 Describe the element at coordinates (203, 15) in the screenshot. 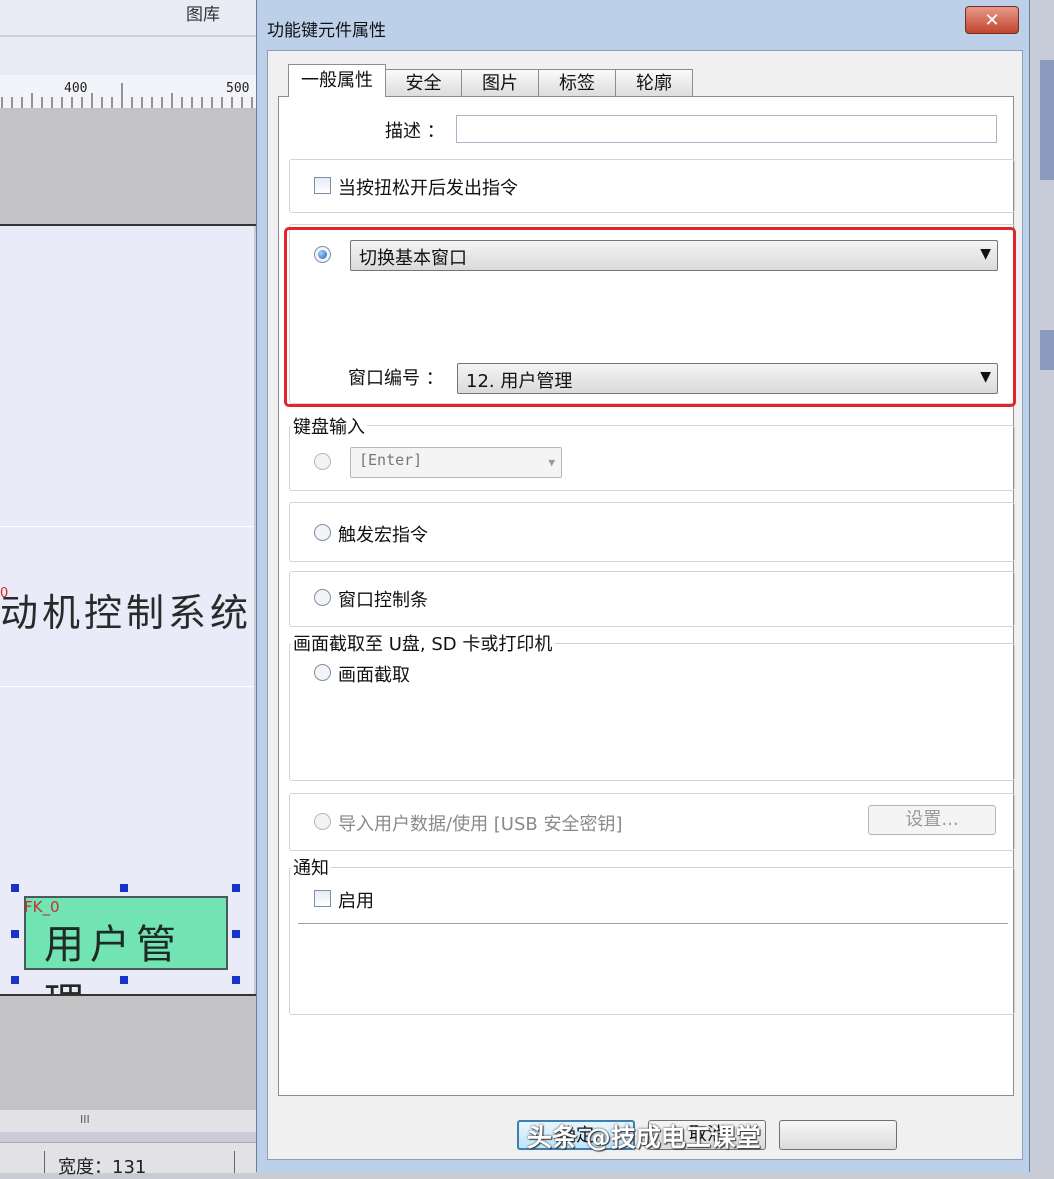

I see `library-title: 图库` at that location.